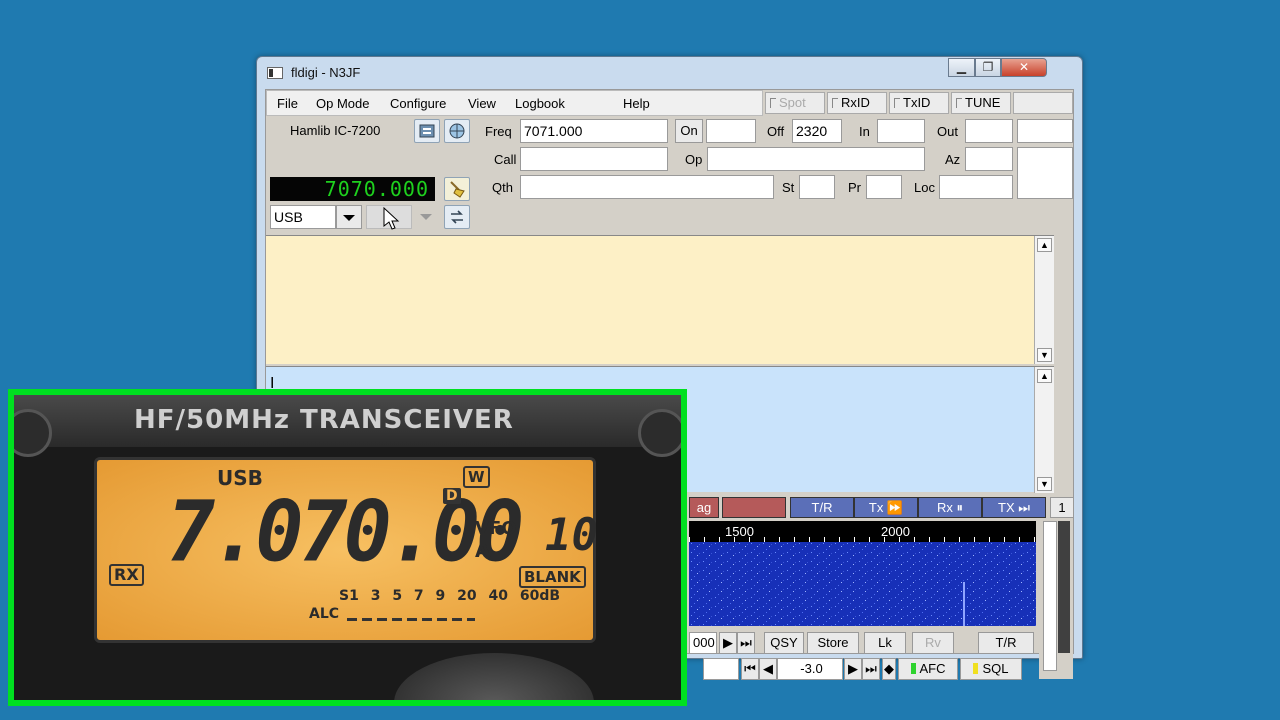 This screenshot has height=720, width=1280. What do you see at coordinates (886, 507) in the screenshot?
I see `tx-macro-button: Tx ⏩` at bounding box center [886, 507].